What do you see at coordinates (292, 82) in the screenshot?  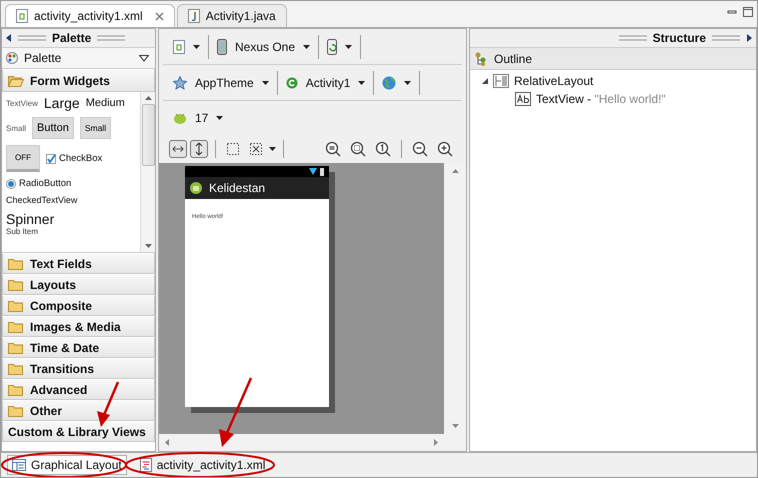 I see `class-icon` at bounding box center [292, 82].